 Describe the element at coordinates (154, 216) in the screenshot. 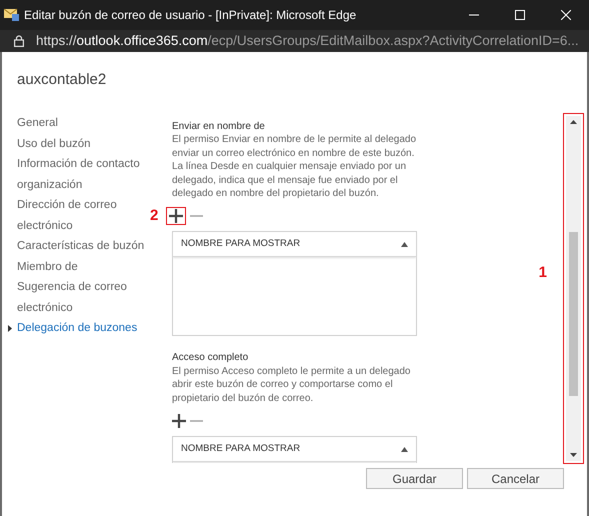

I see `annotation-number: 2` at that location.